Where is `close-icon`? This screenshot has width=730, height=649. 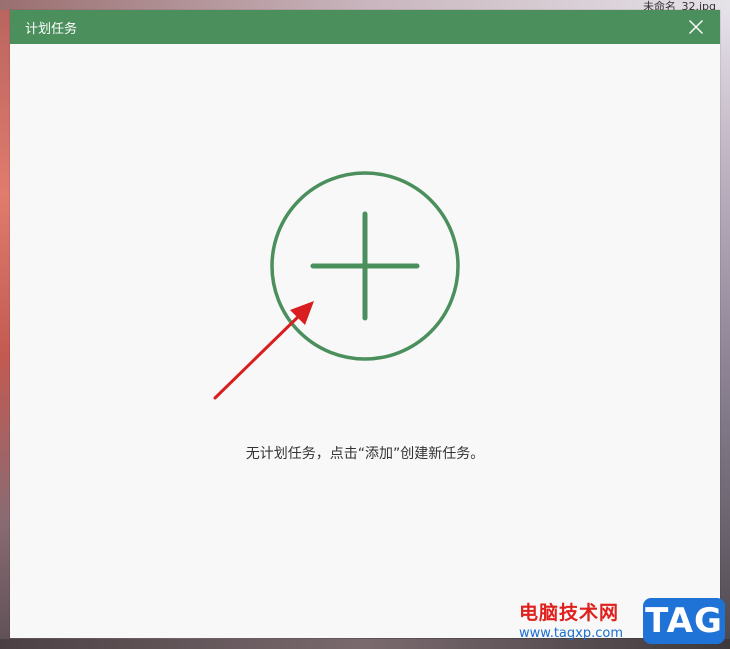 close-icon is located at coordinates (696, 27).